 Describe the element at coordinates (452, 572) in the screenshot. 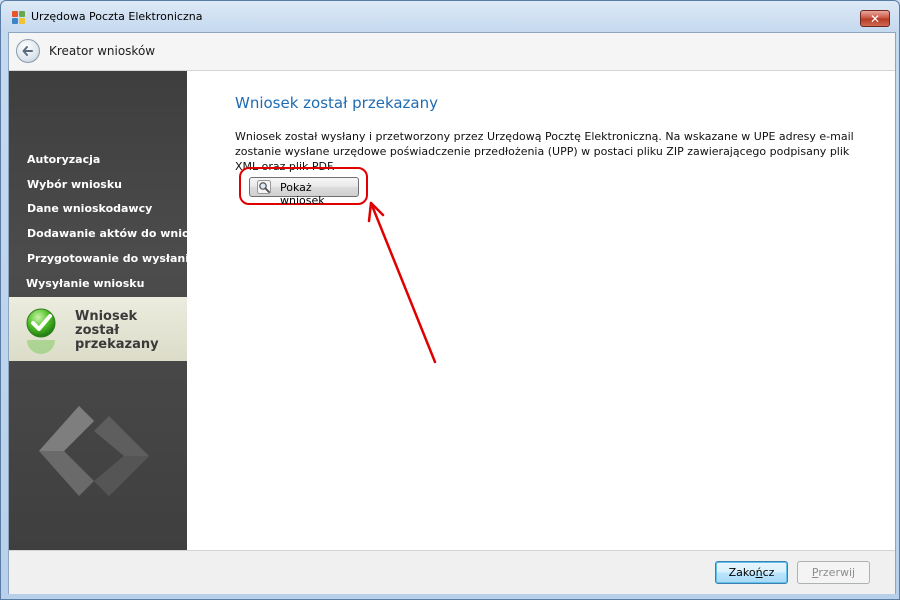

I see `wizard-footer: Zakończ Przerwij` at that location.